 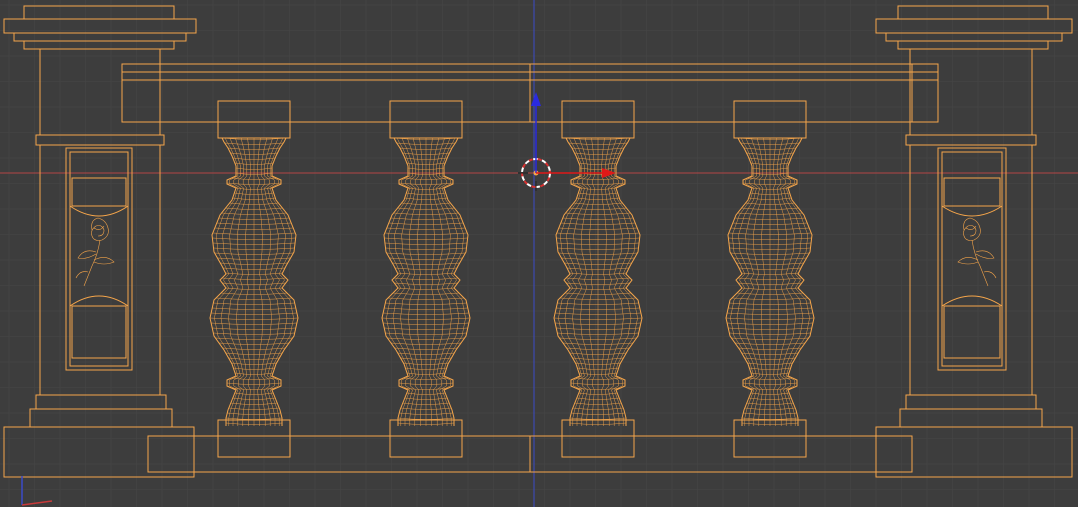 I want to click on top-rail, so click(x=530, y=93).